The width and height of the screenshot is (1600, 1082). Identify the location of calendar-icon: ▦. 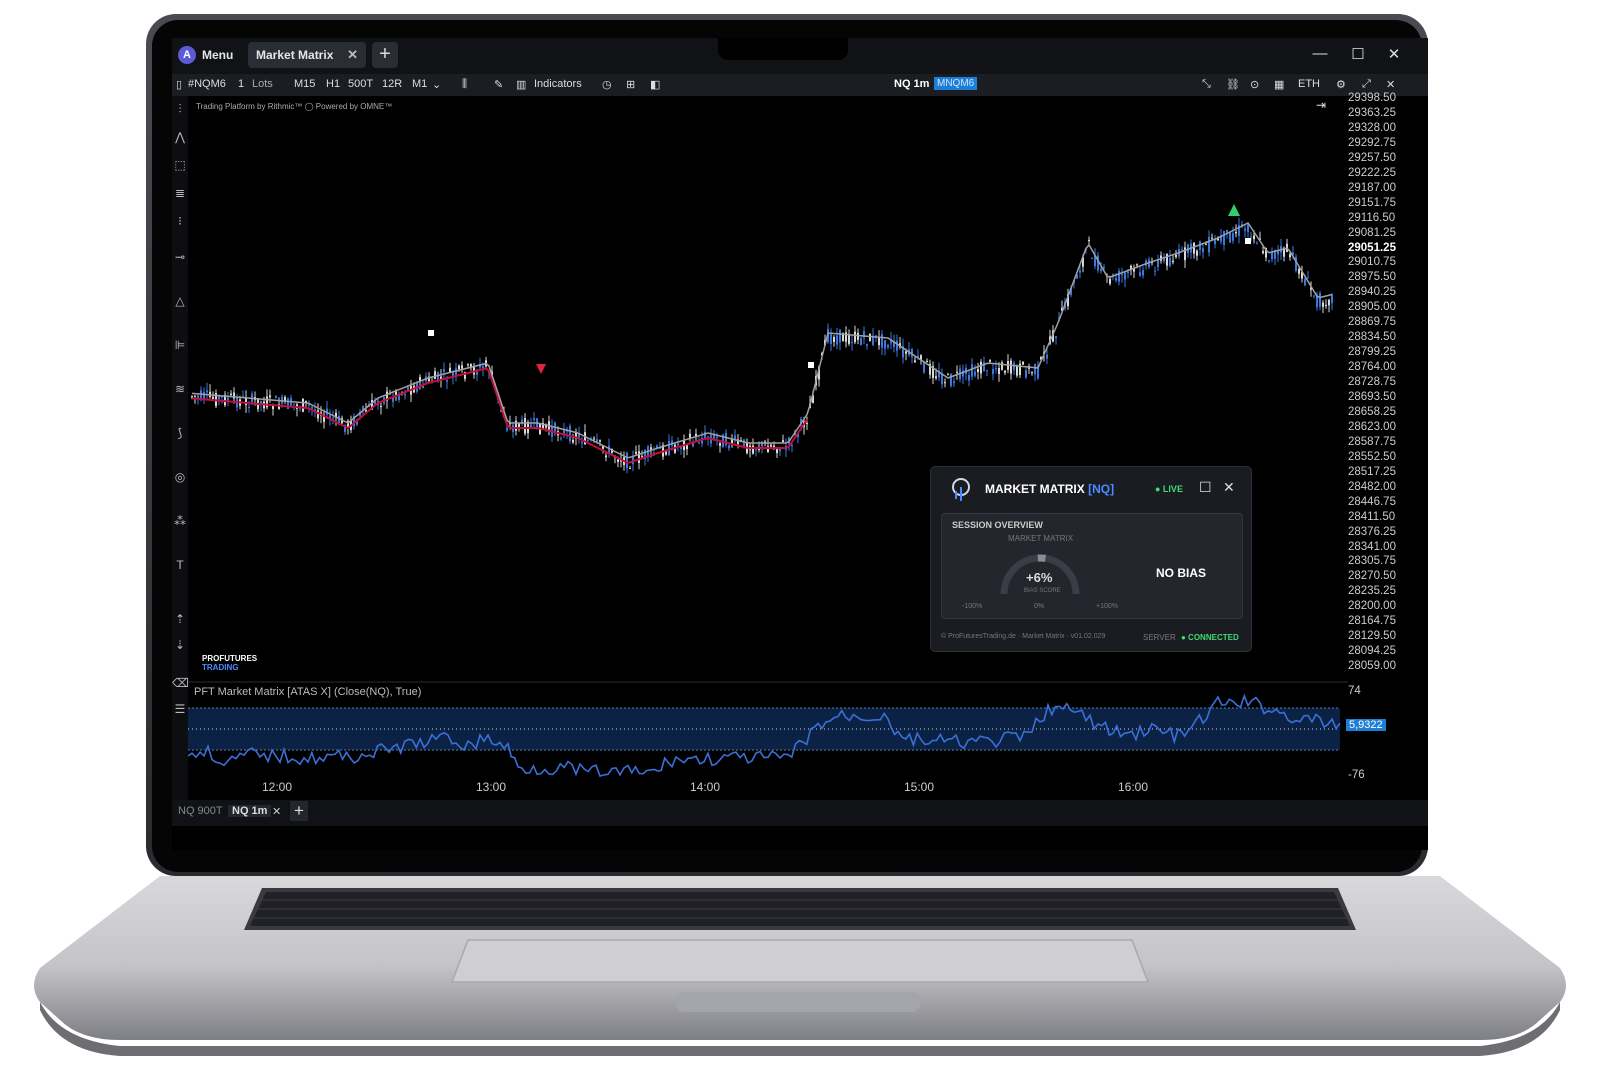
(1279, 84).